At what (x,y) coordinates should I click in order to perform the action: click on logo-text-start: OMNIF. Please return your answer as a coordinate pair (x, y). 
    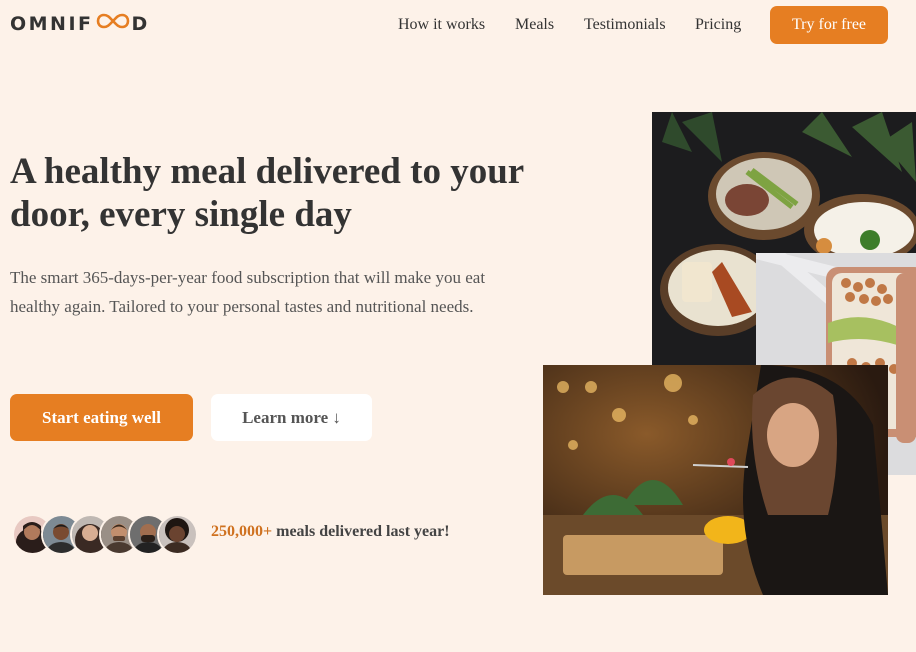
    Looking at the image, I should click on (52, 23).